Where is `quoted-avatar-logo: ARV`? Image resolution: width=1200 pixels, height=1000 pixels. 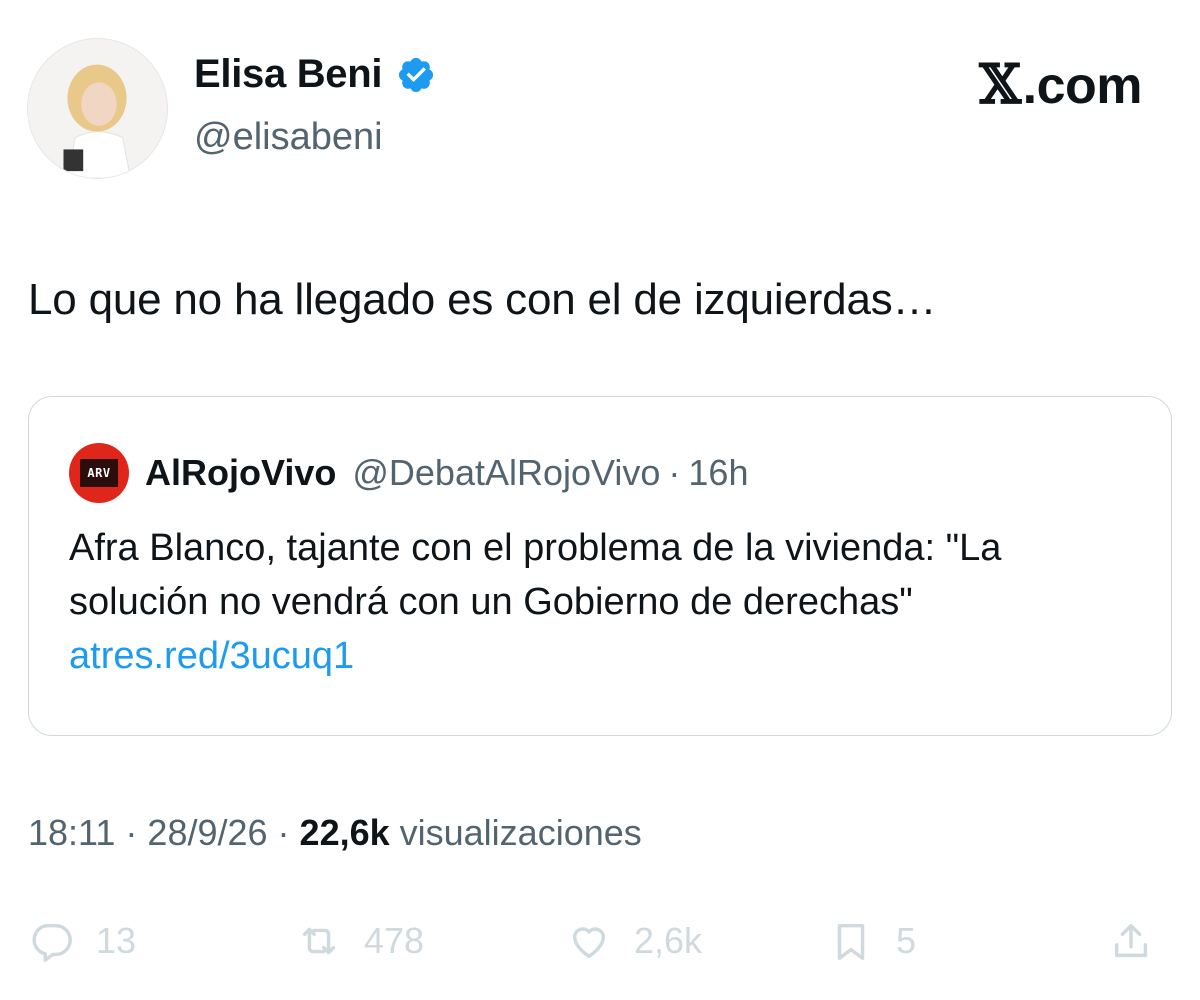 quoted-avatar-logo: ARV is located at coordinates (99, 473).